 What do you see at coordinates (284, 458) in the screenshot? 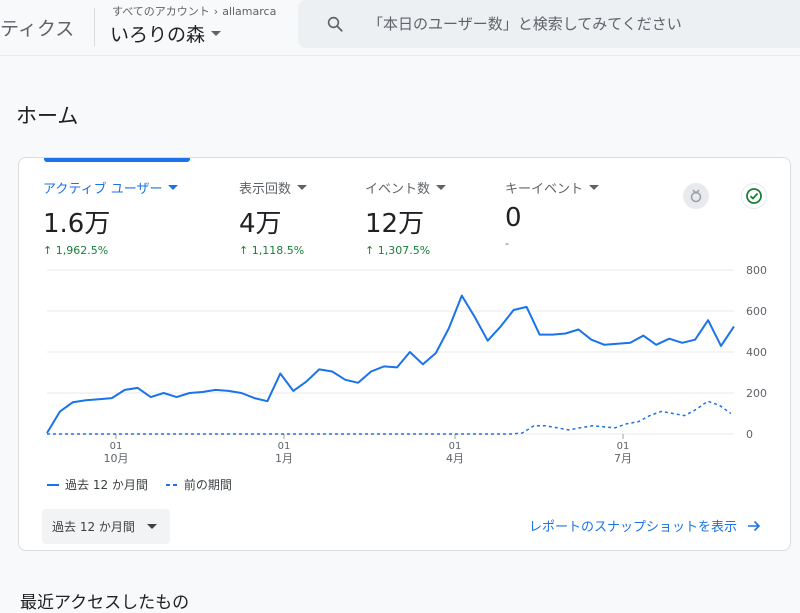
I see `x-tick-month: 1月` at bounding box center [284, 458].